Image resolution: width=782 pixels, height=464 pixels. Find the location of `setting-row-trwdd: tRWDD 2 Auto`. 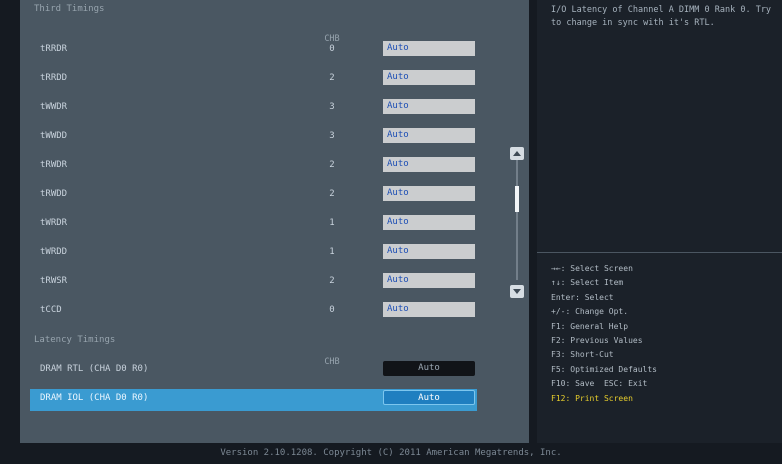

setting-row-trwdd: tRWDD 2 Auto is located at coordinates (253, 196).